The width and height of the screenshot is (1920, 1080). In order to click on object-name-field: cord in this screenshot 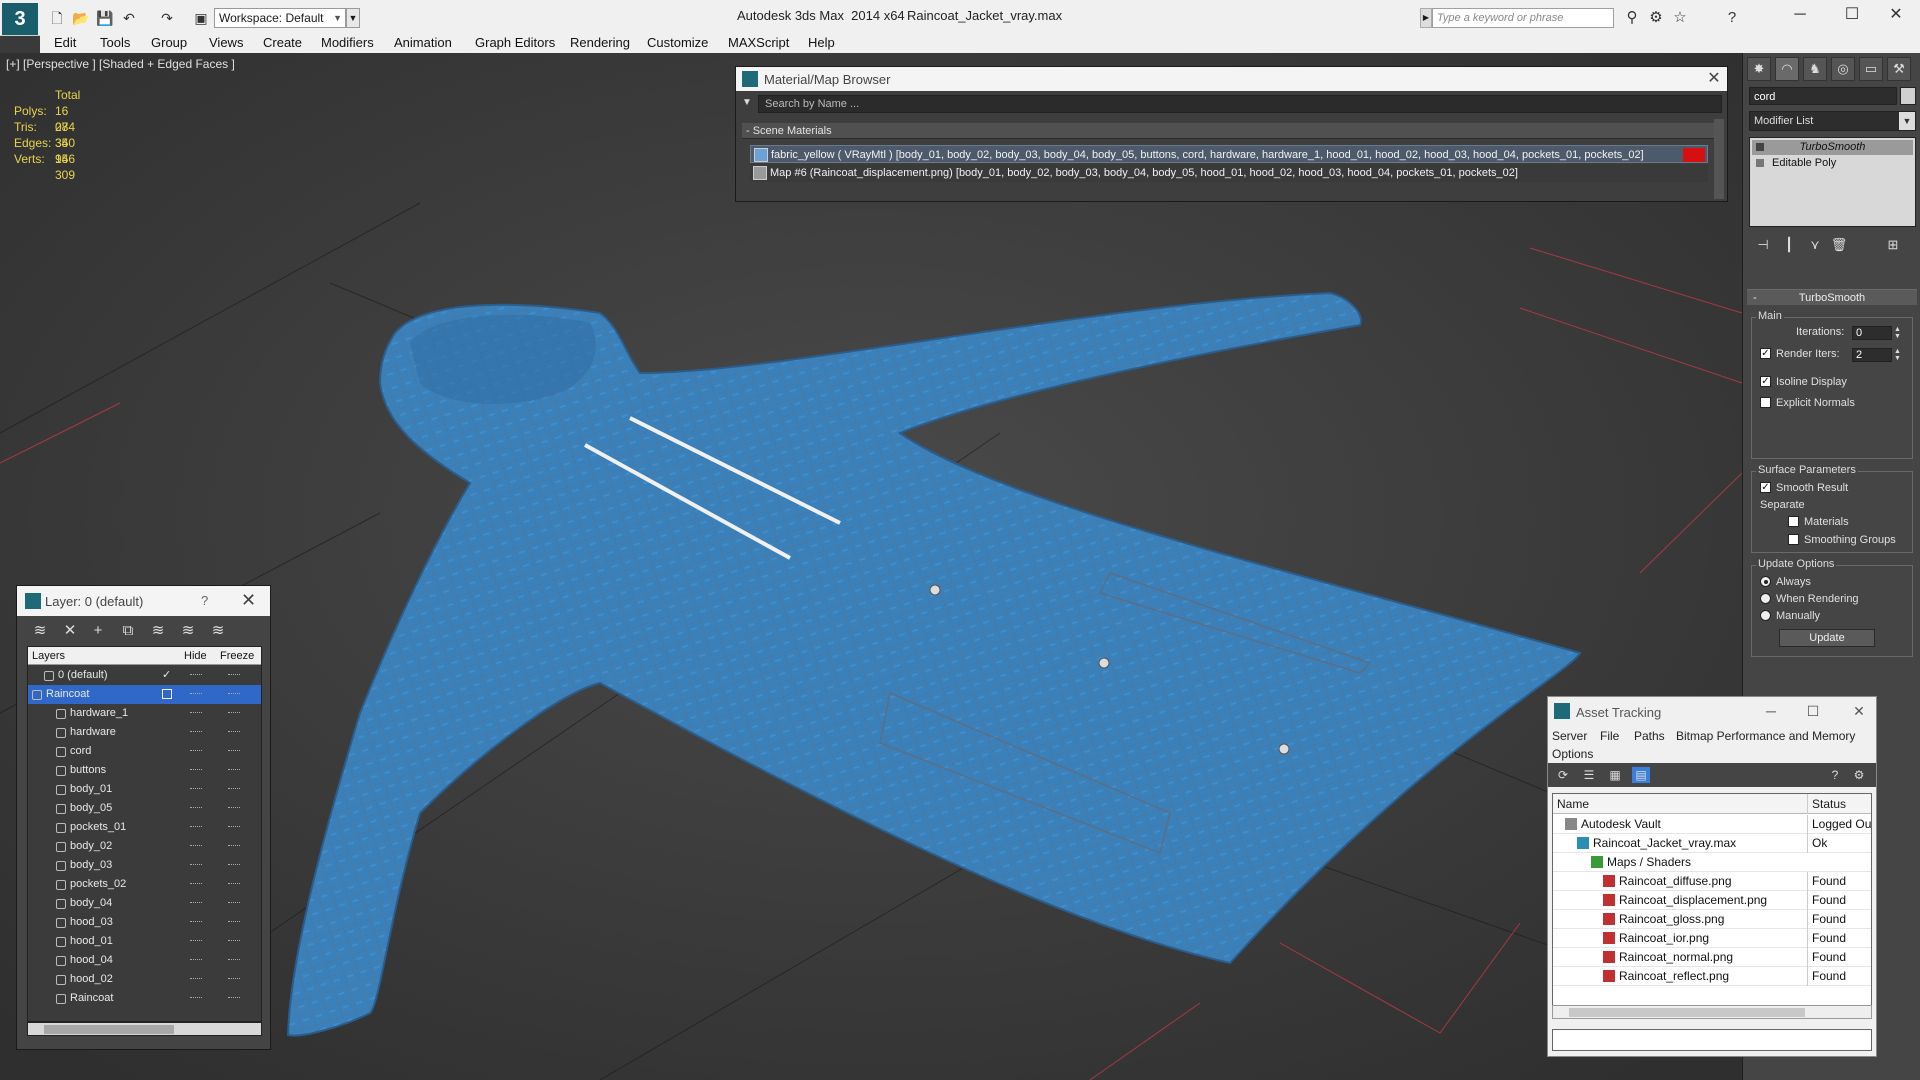, I will do `click(1823, 96)`.